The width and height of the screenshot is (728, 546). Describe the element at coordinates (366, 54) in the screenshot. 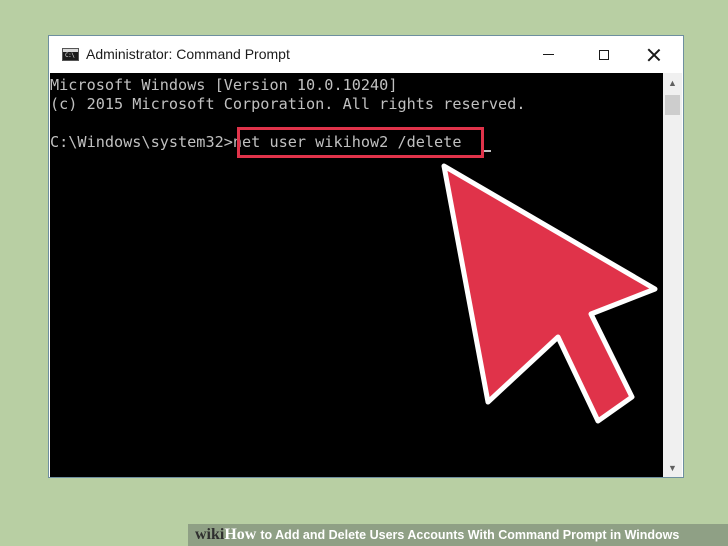

I see `title-bar: C:\ Administrator: Command Prompt` at that location.